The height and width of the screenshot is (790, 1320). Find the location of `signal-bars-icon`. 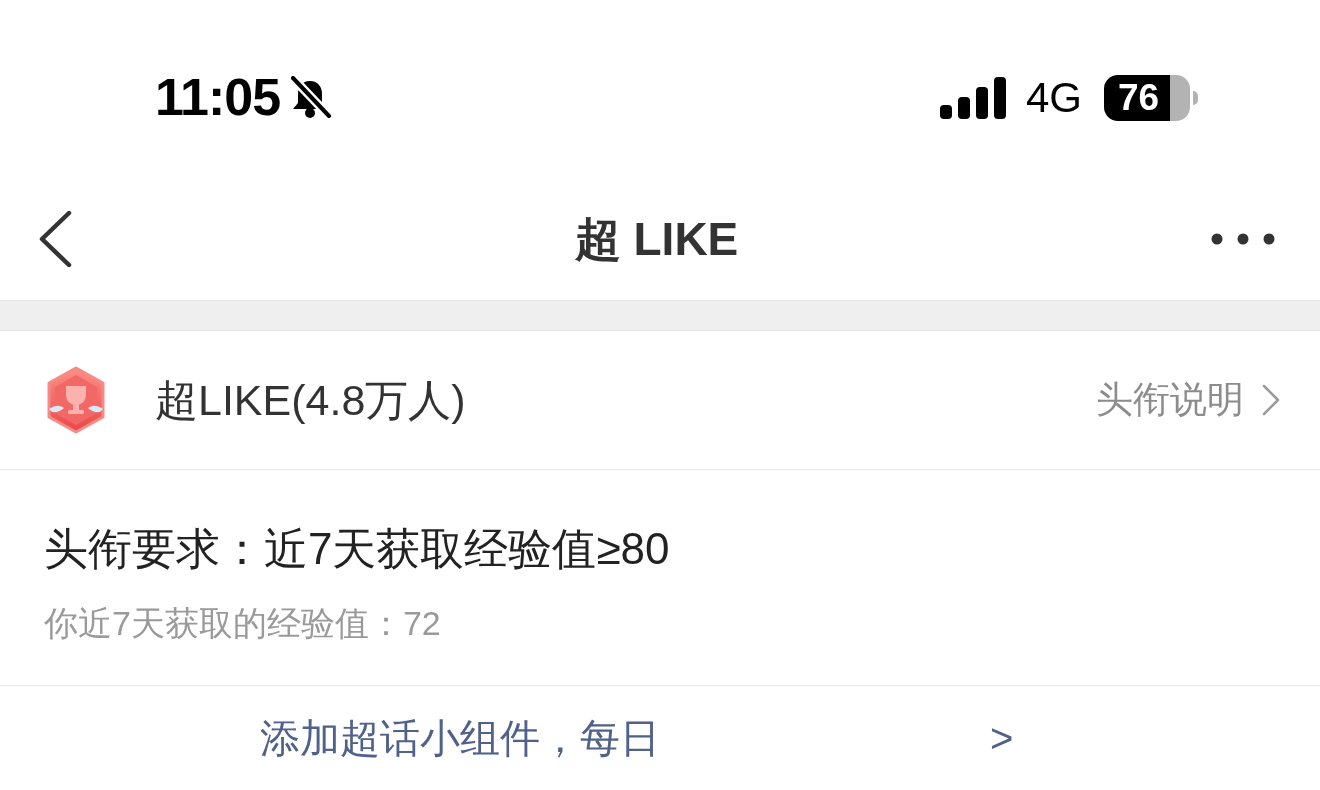

signal-bars-icon is located at coordinates (972, 97).